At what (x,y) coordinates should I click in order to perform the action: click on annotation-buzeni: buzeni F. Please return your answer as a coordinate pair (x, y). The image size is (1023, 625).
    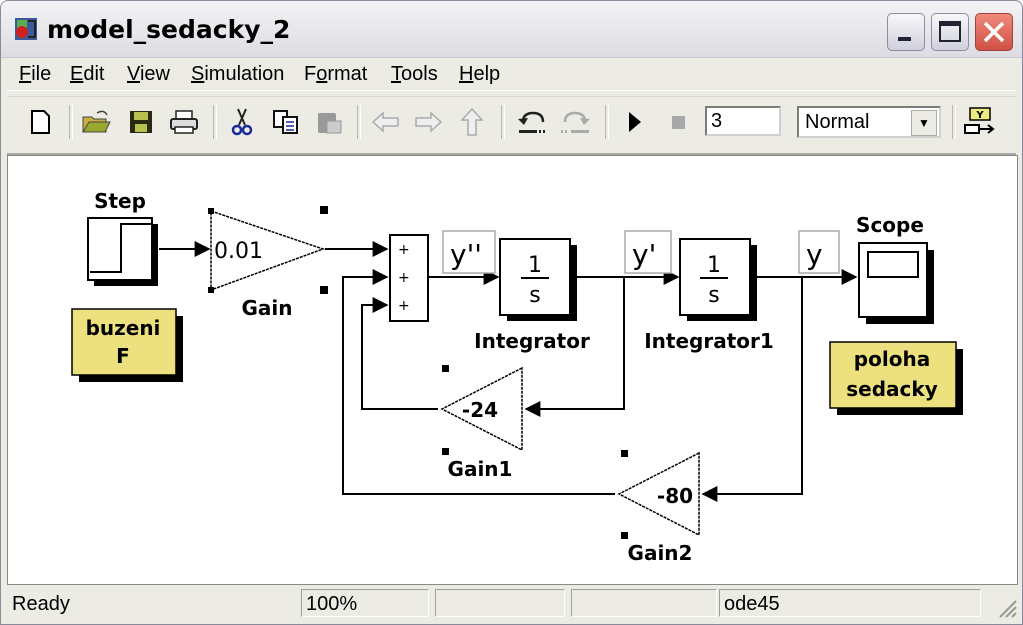
    Looking at the image, I should click on (127, 345).